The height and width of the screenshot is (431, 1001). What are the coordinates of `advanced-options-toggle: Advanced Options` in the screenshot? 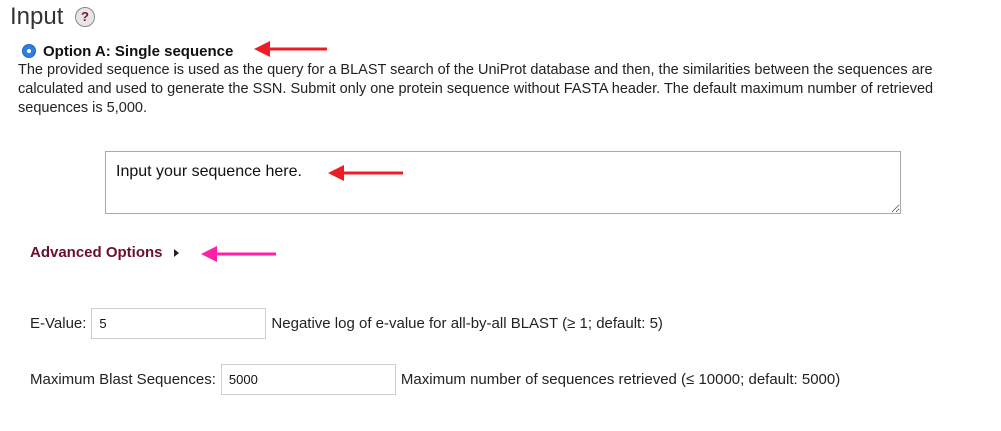 It's located at (104, 252).